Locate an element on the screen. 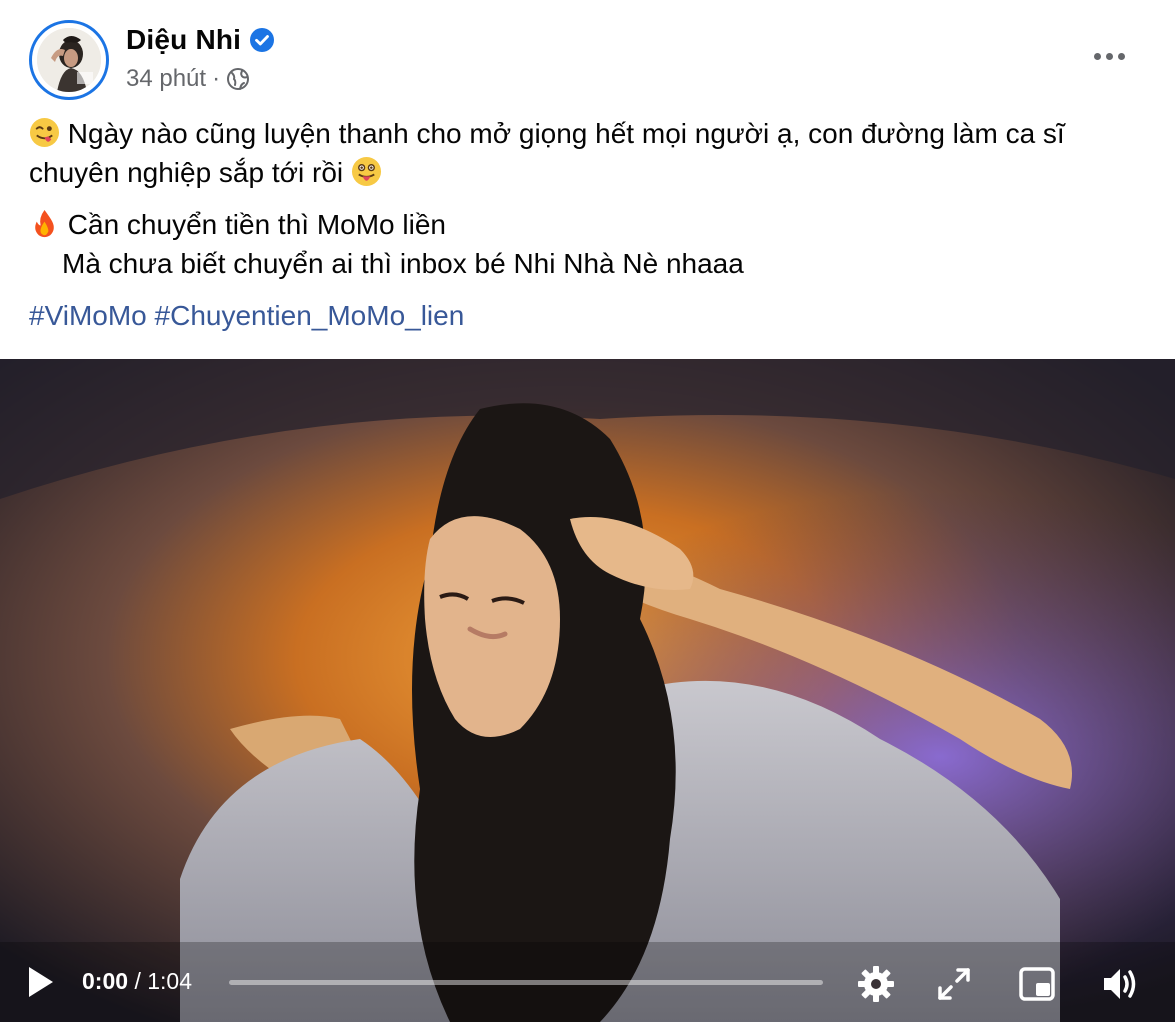  fullscreen-icon is located at coordinates (954, 984).